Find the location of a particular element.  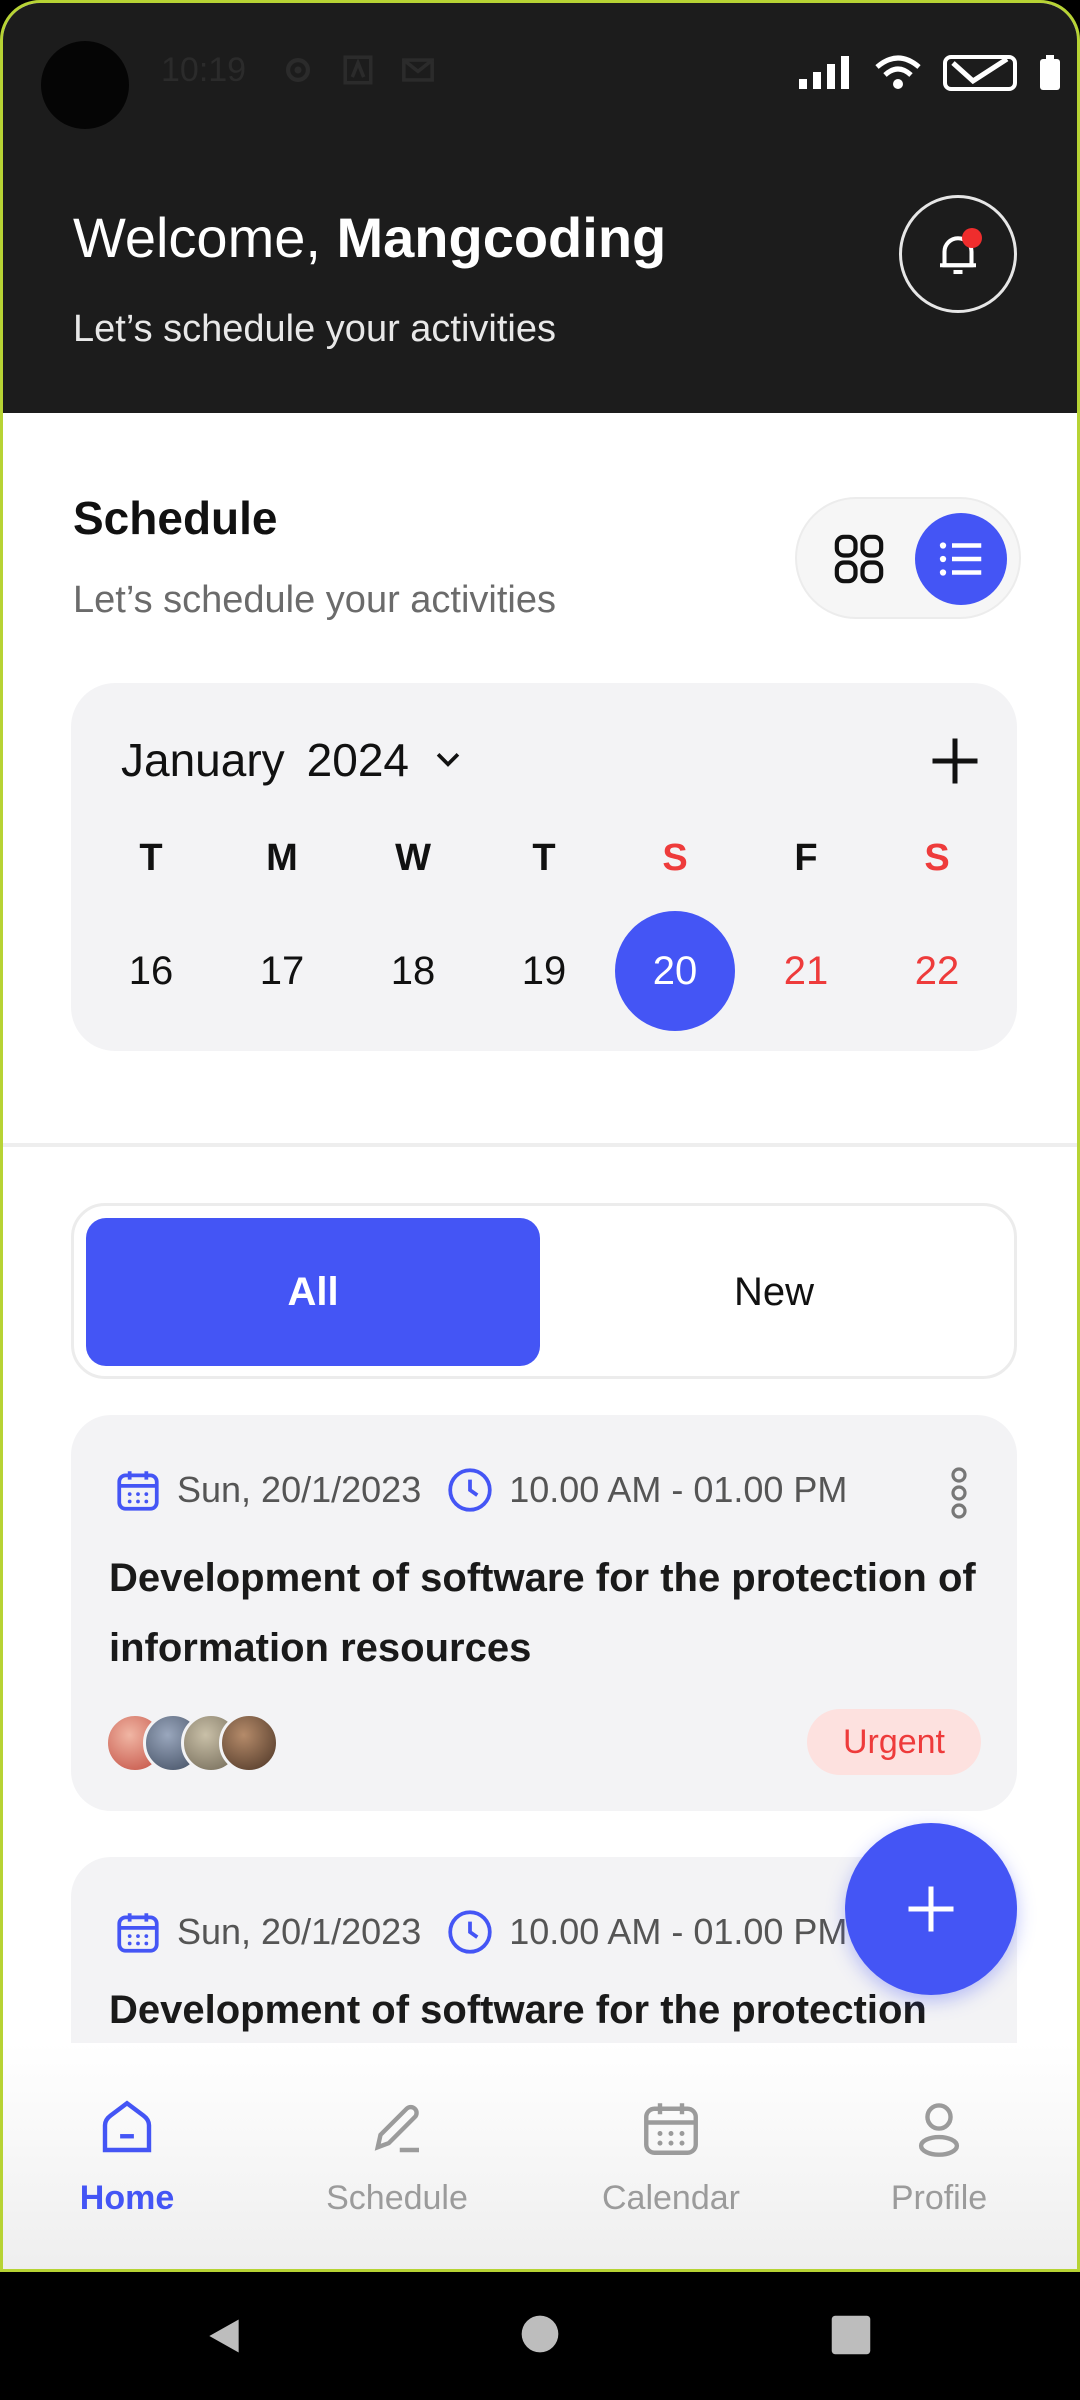

date-cell: 17 is located at coordinates (282, 971).